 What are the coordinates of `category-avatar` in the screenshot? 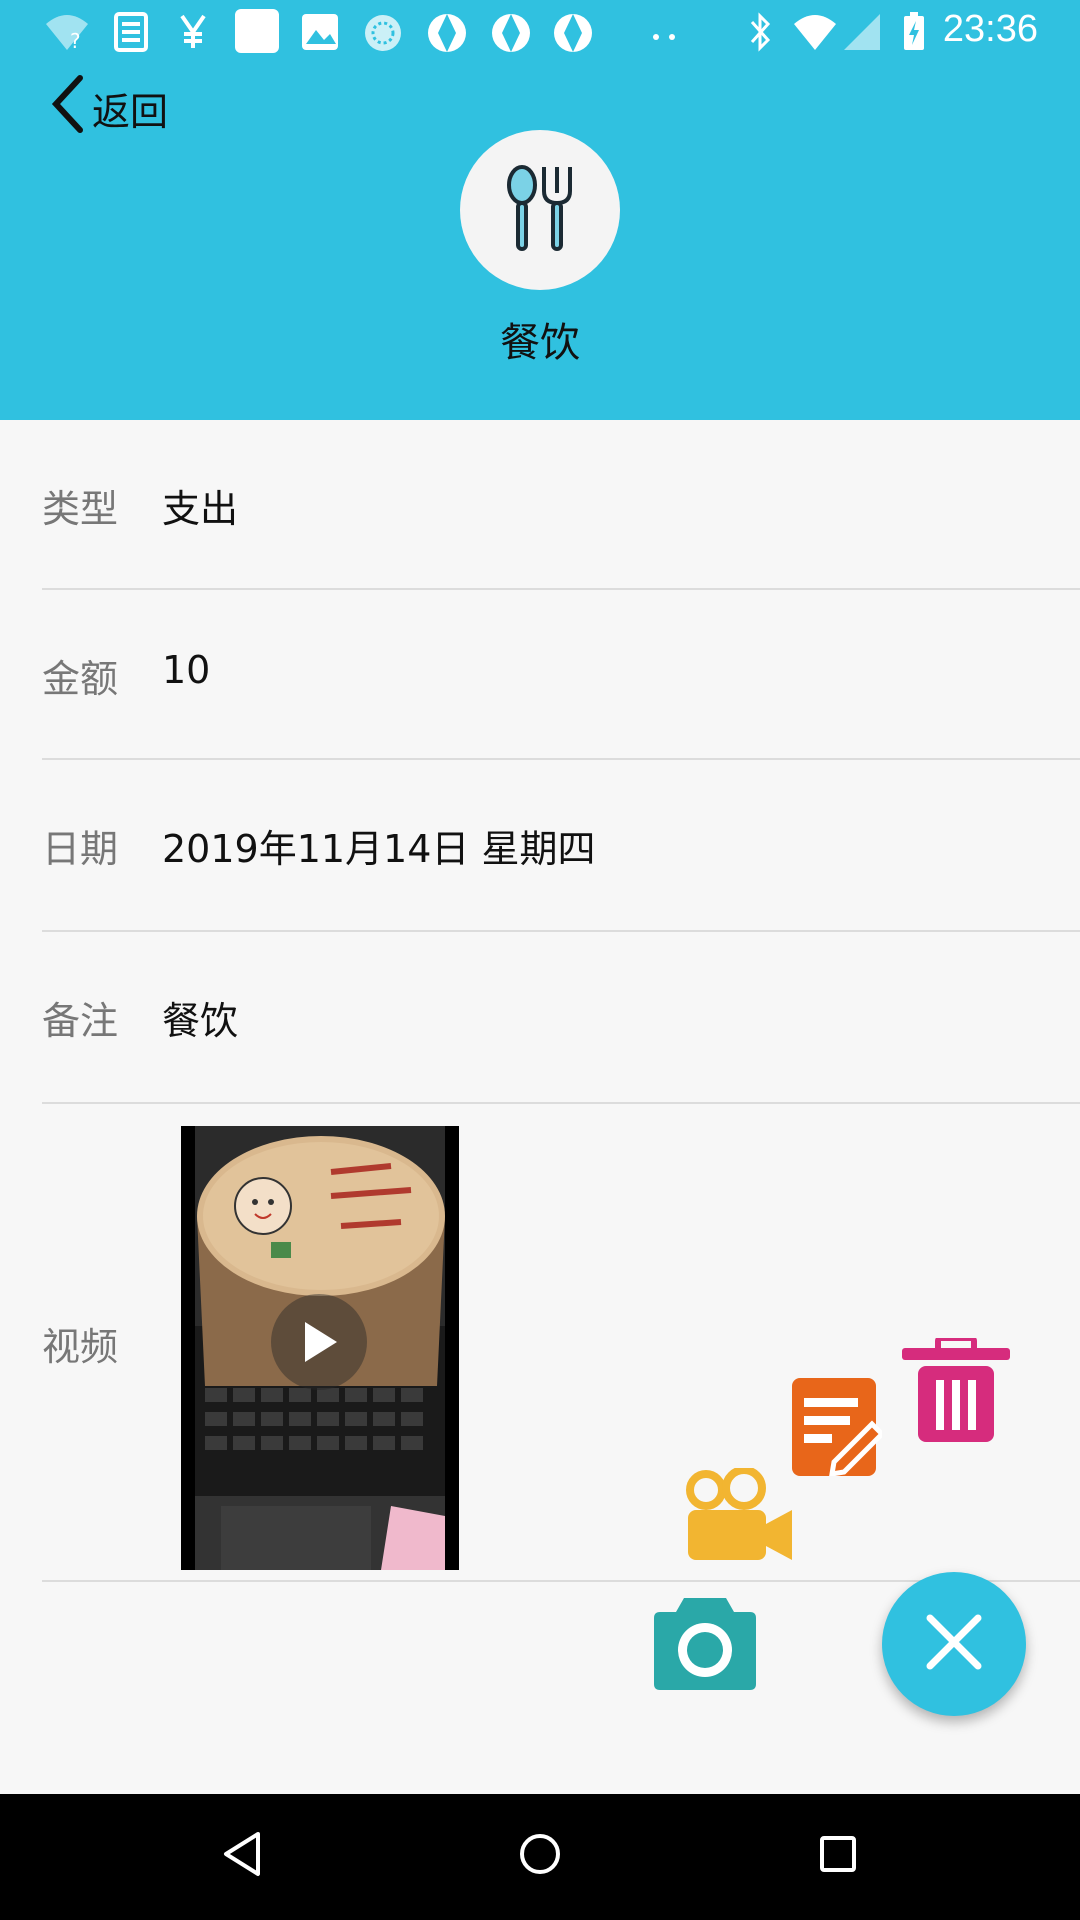 It's located at (540, 210).